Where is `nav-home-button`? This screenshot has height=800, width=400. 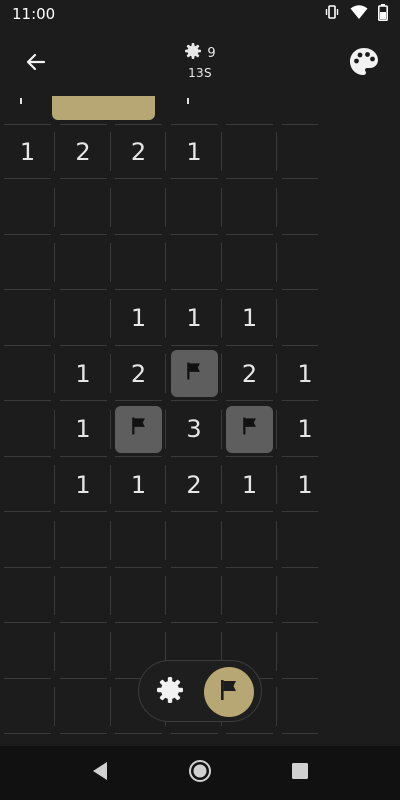
nav-home-button is located at coordinates (200, 773).